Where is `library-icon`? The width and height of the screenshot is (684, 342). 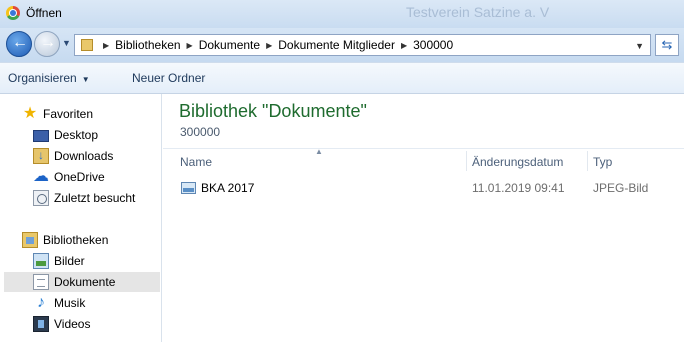 library-icon is located at coordinates (30, 240).